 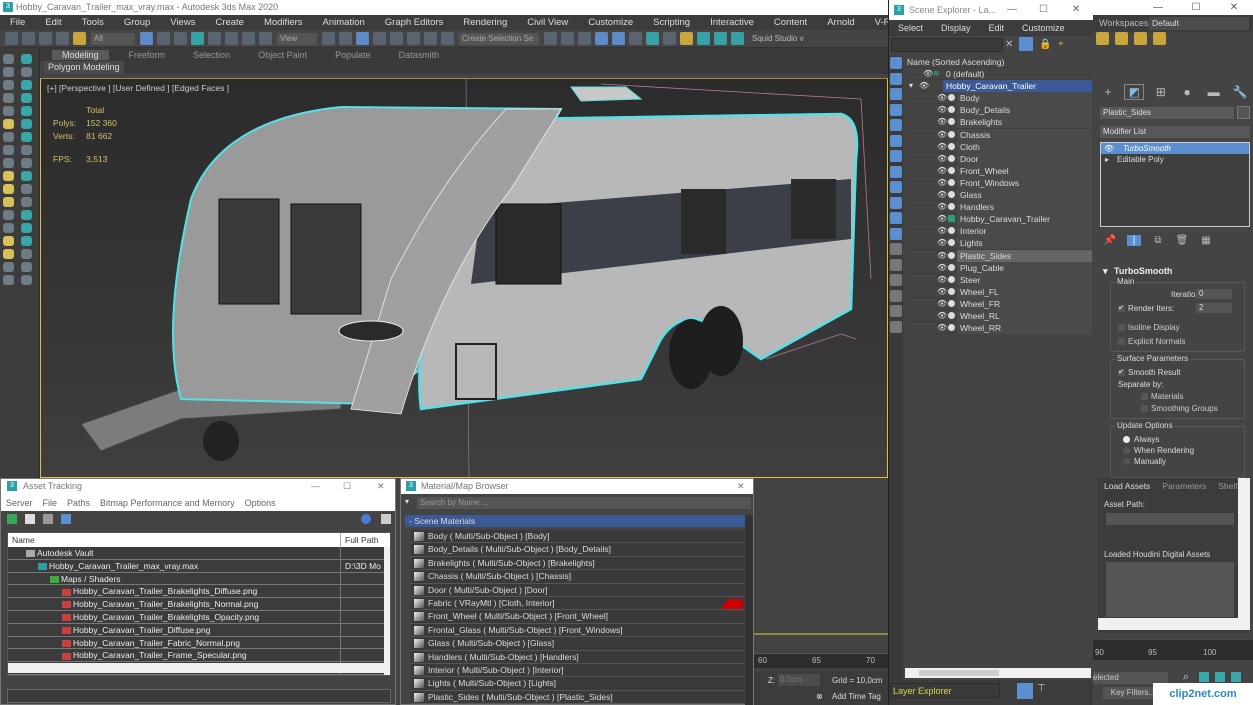 What do you see at coordinates (956, 28) in the screenshot?
I see `se-menu-display: Display` at bounding box center [956, 28].